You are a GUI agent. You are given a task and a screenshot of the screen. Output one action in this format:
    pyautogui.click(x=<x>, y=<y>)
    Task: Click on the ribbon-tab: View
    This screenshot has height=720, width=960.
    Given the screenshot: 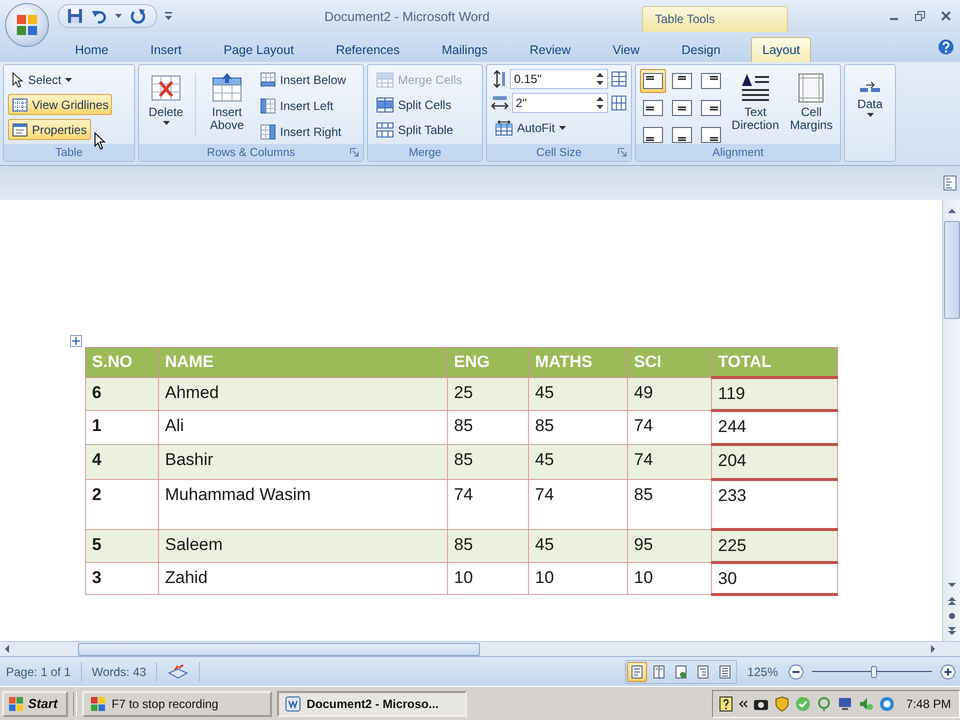 What is the action you would take?
    pyautogui.click(x=626, y=49)
    